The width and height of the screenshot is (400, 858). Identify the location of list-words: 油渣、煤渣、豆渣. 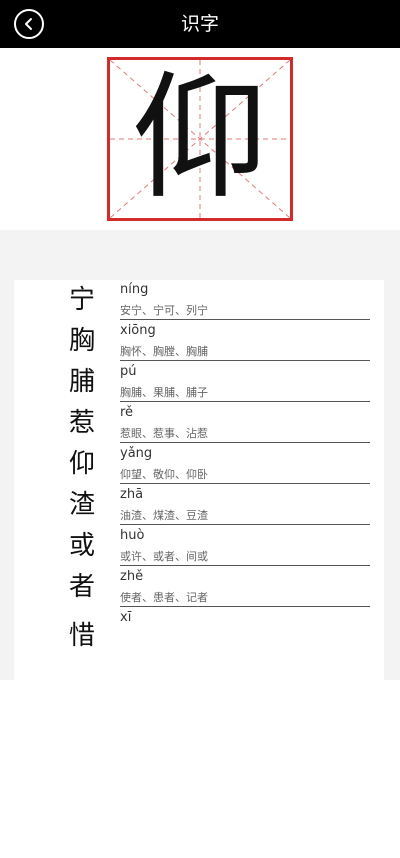
(164, 515).